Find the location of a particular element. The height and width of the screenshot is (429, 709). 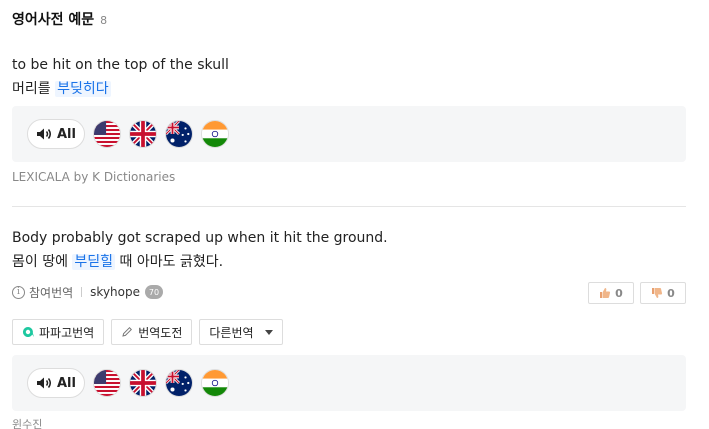

example-english: to be hit on the top of the skull is located at coordinates (120, 65).